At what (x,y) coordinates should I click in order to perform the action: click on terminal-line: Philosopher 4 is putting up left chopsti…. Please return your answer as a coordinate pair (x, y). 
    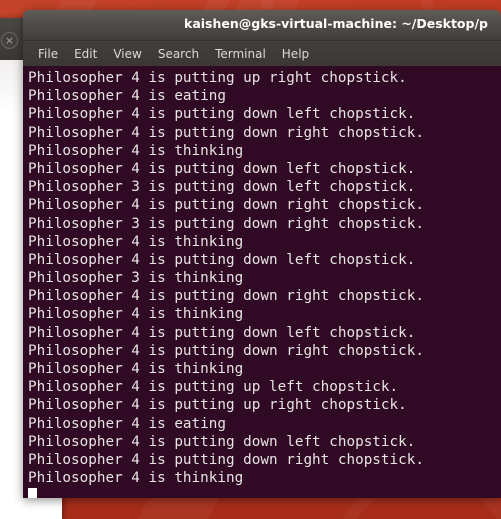
    Looking at the image, I should click on (213, 387).